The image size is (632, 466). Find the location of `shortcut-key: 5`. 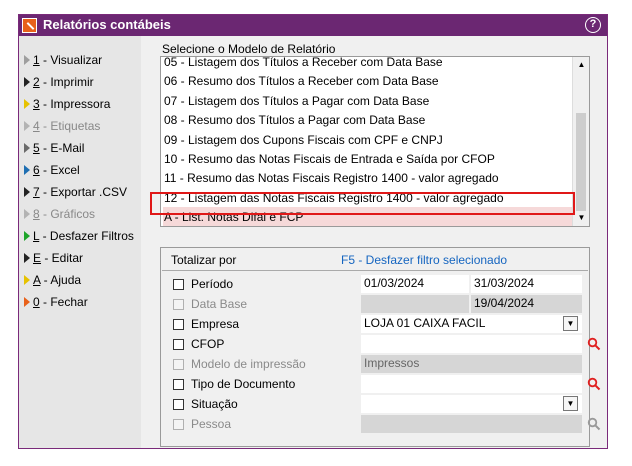

shortcut-key: 5 is located at coordinates (36, 148).